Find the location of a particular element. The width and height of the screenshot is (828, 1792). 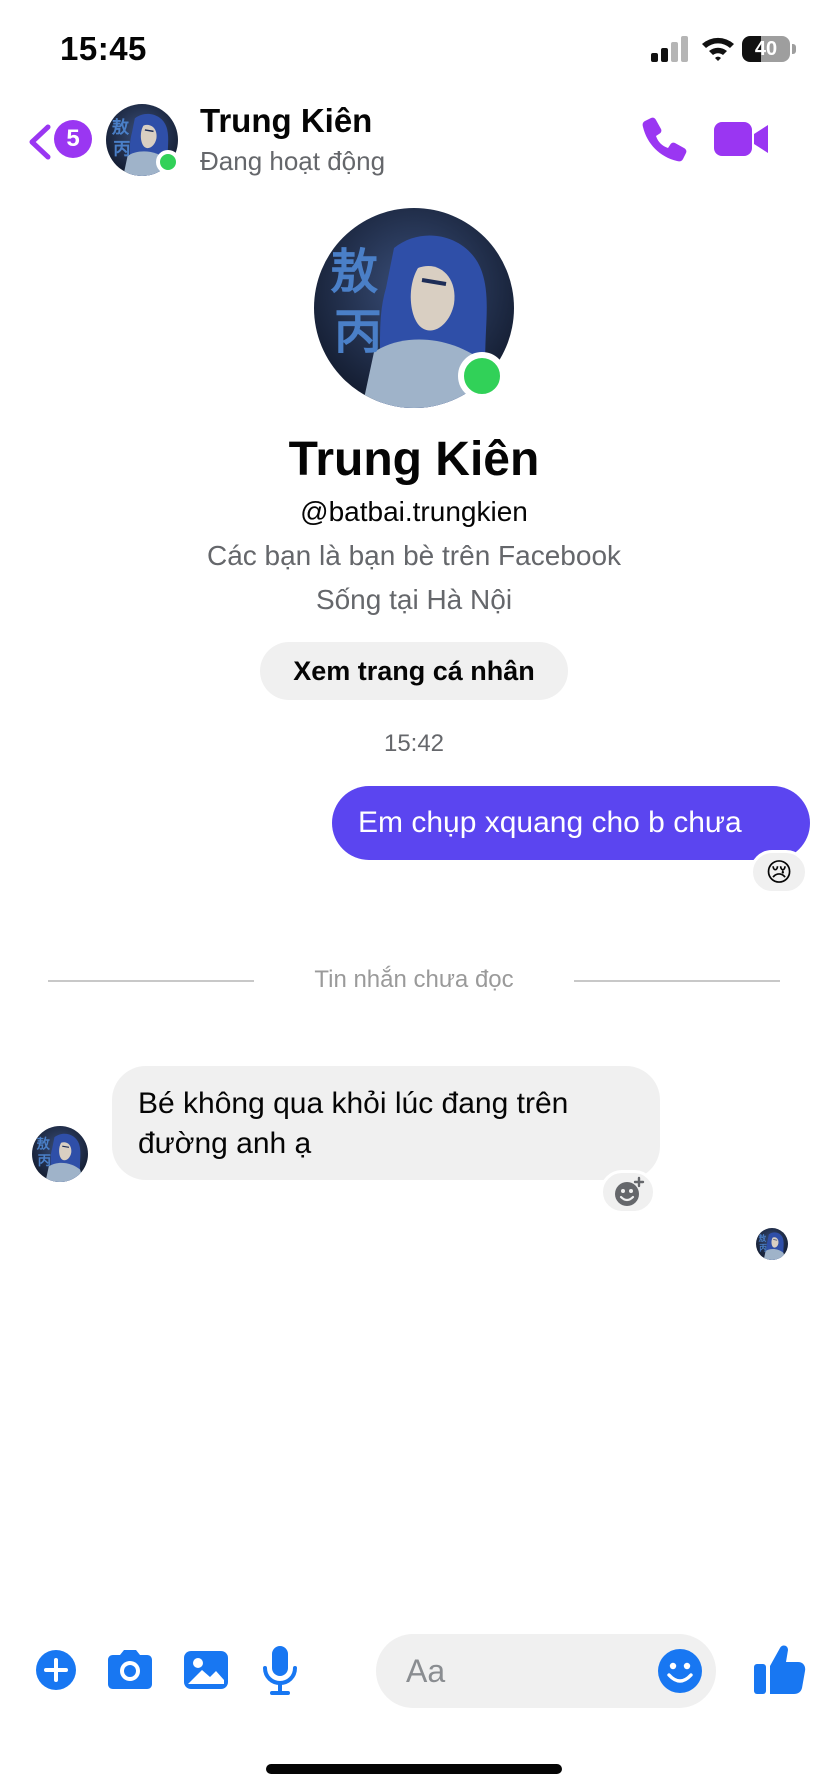

friendship-info: Các bạn là bạn bè trên Facebook is located at coordinates (414, 555).